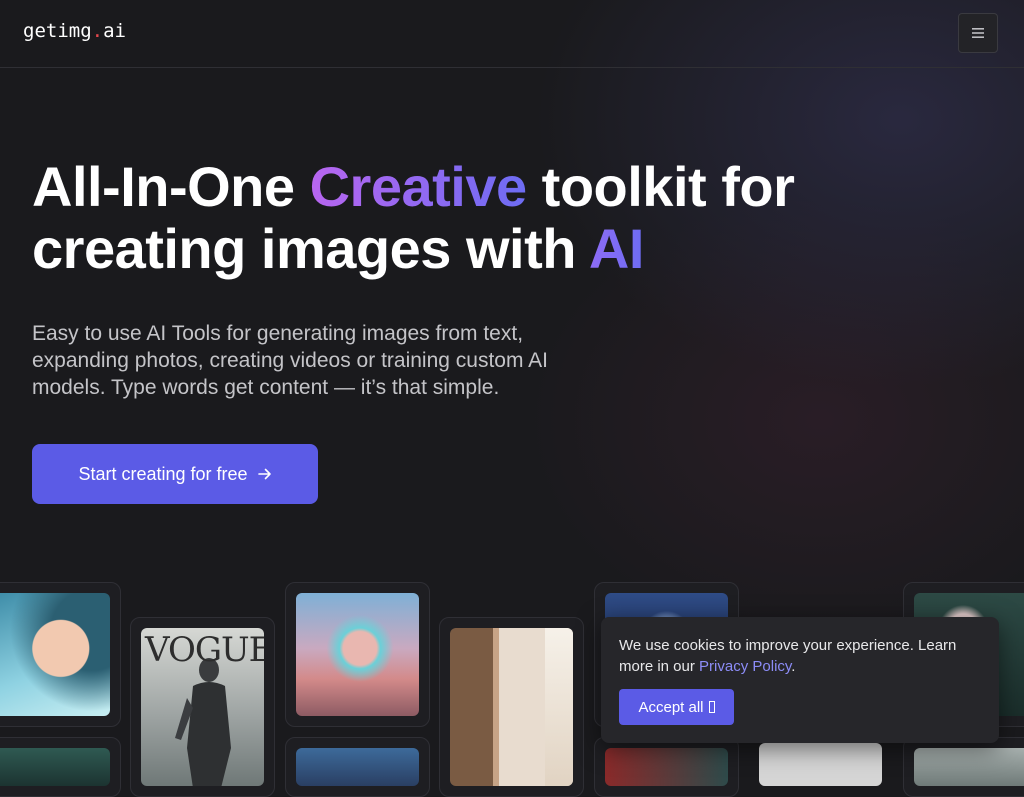 This screenshot has width=1024, height=797. I want to click on sphere-image, so click(357, 654).